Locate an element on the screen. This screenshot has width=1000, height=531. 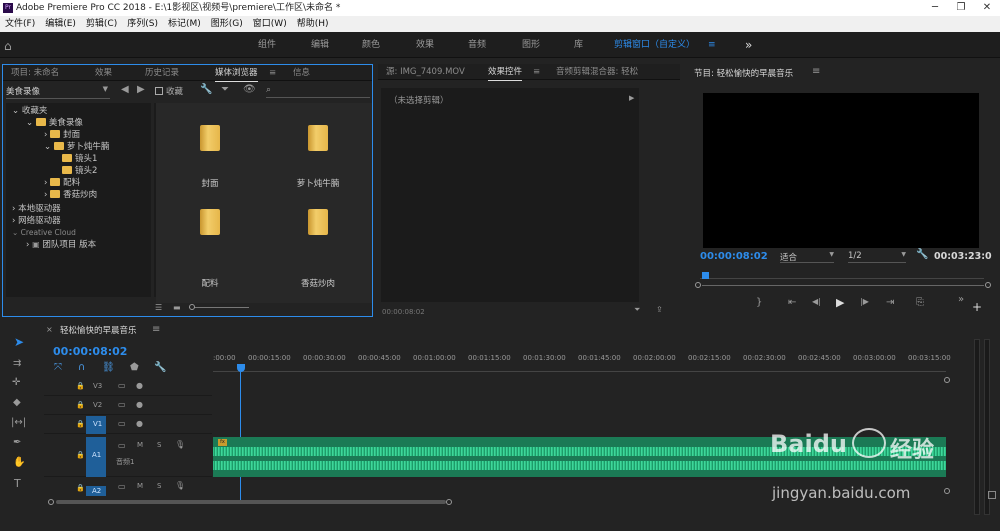
tab-audio-mixer: 音频剪辑混合器: 轻松 is located at coordinates (597, 72).